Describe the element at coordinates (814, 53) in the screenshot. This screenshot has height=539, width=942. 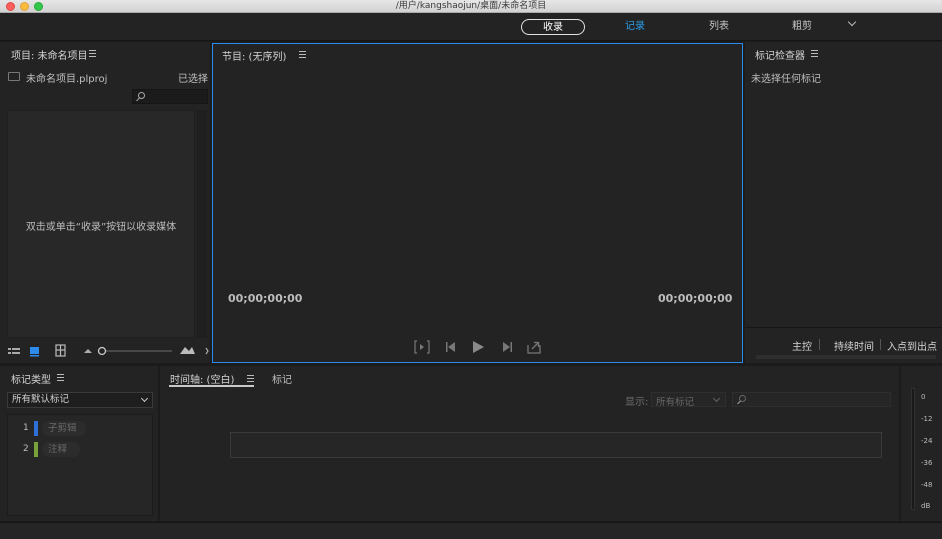
I see `marker-inspector-menu-icon` at that location.